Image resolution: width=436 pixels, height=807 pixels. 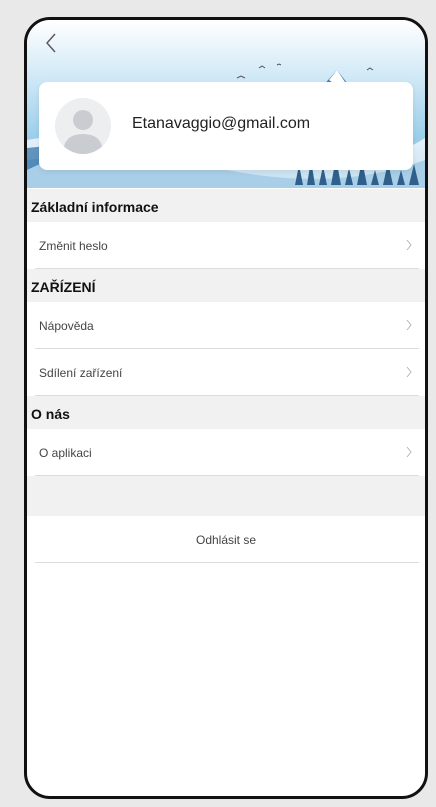 I want to click on section-spacer, so click(x=226, y=496).